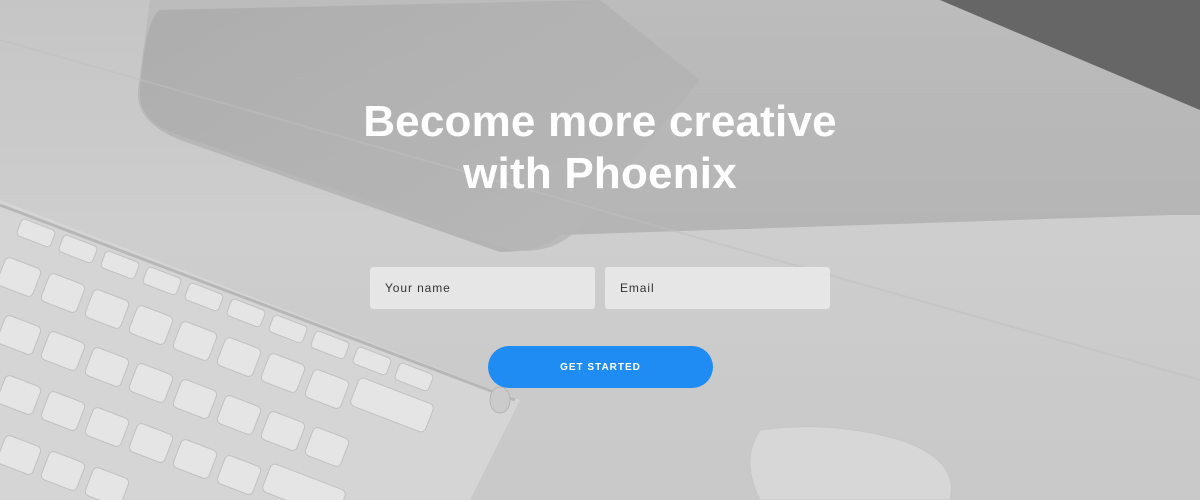 Image resolution: width=1200 pixels, height=500 pixels. What do you see at coordinates (600, 367) in the screenshot?
I see `get-started-button: GET STARTED` at bounding box center [600, 367].